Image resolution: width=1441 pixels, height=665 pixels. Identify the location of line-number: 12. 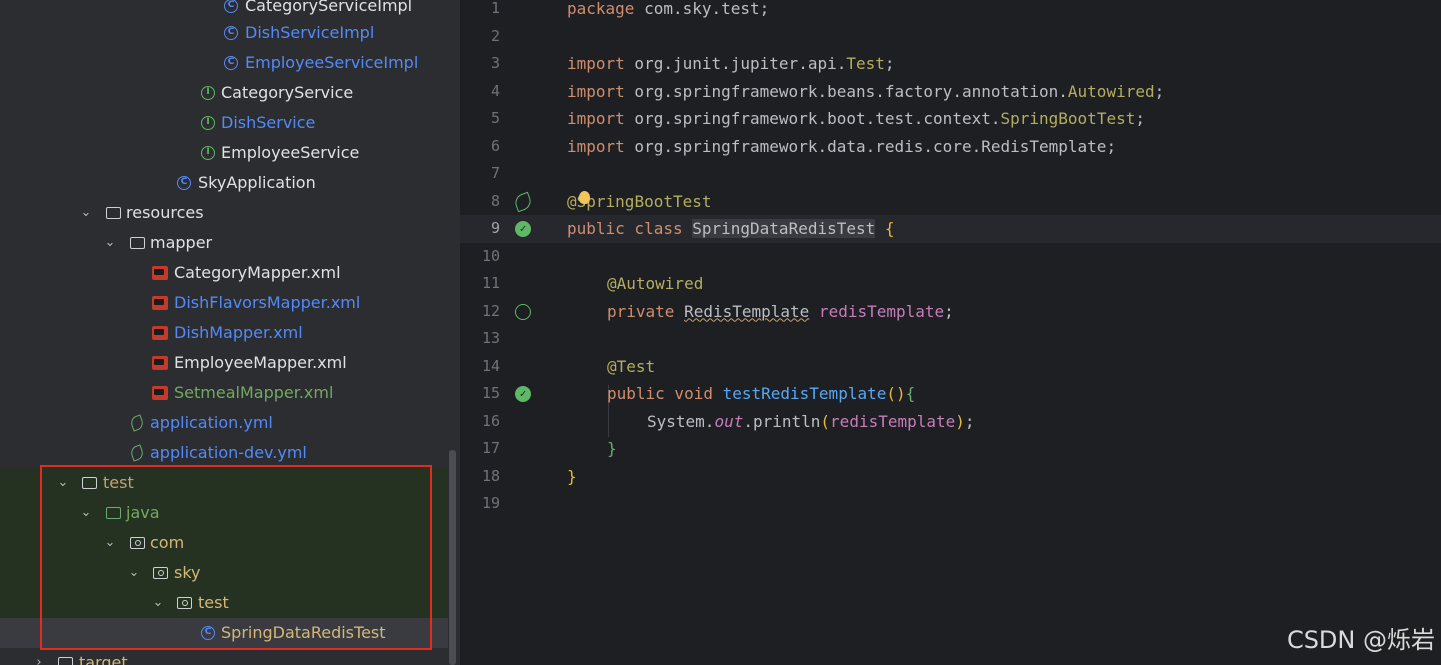
(490, 310).